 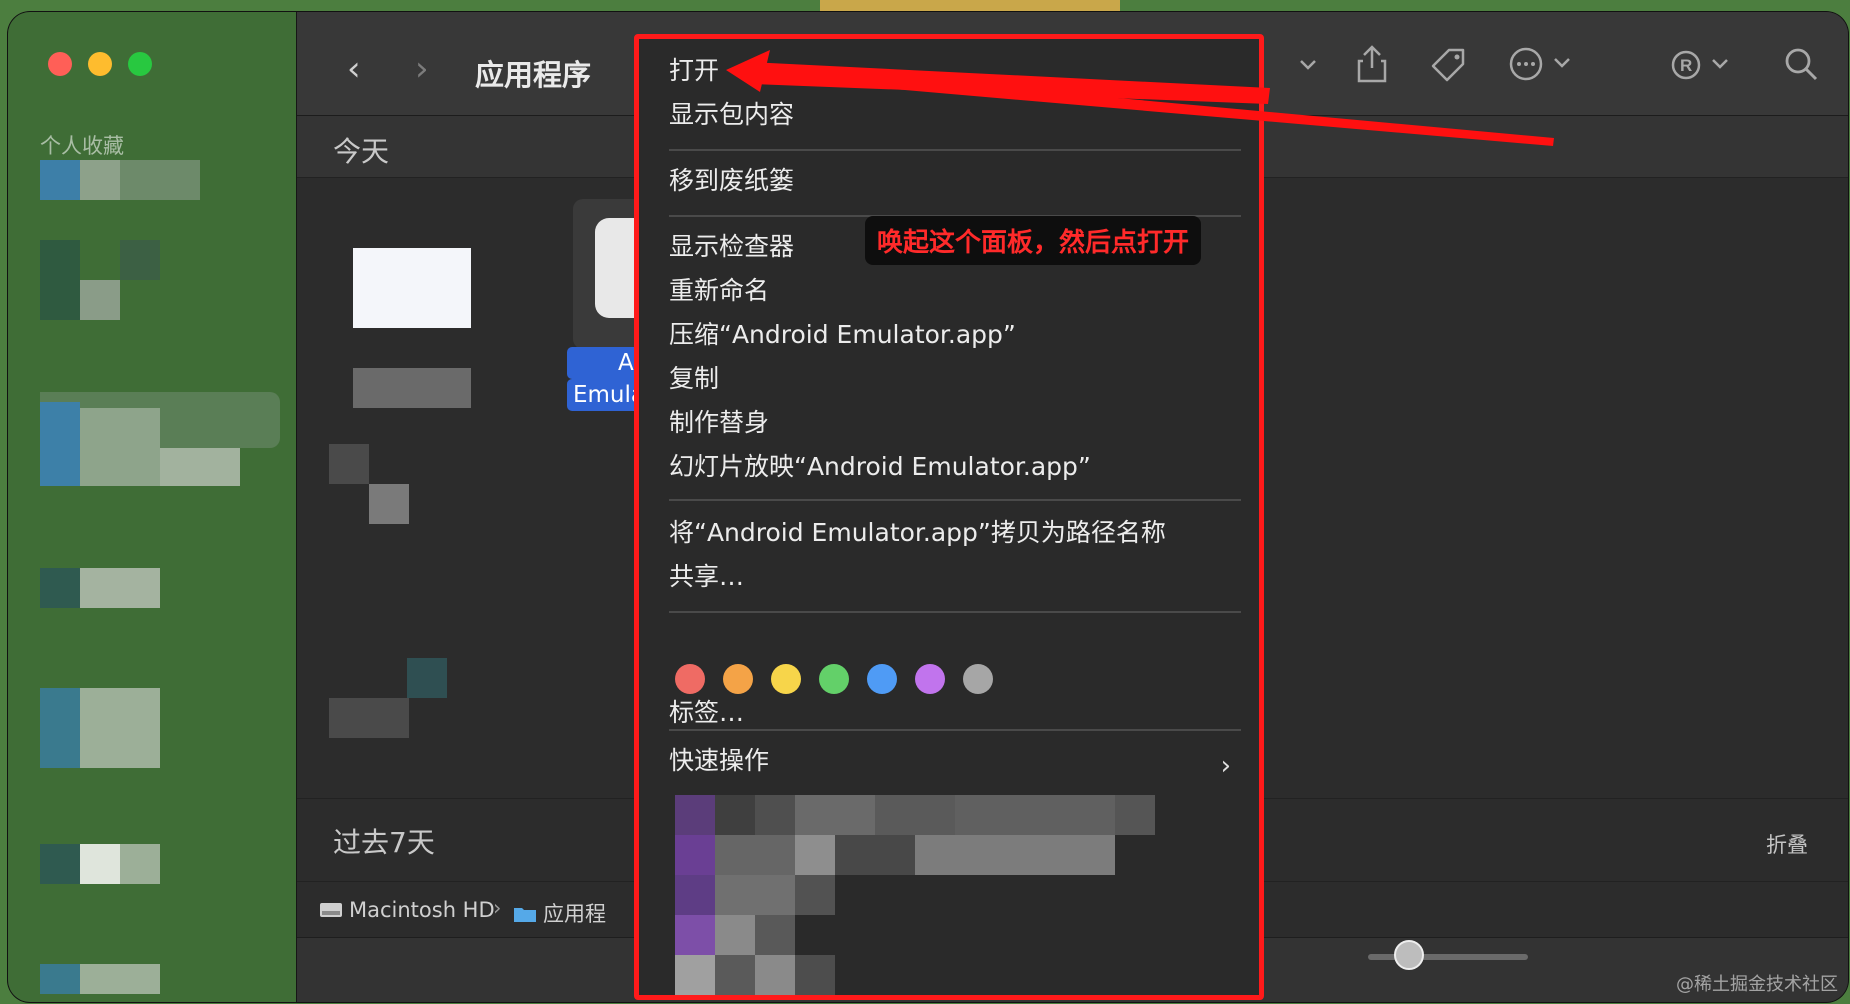 What do you see at coordinates (882, 679) in the screenshot?
I see `tag-color-blue` at bounding box center [882, 679].